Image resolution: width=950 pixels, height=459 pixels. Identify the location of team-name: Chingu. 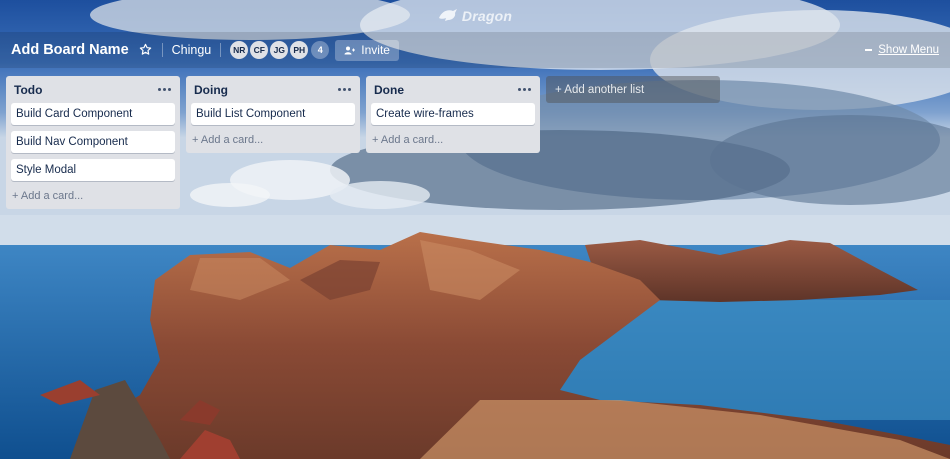
(192, 50).